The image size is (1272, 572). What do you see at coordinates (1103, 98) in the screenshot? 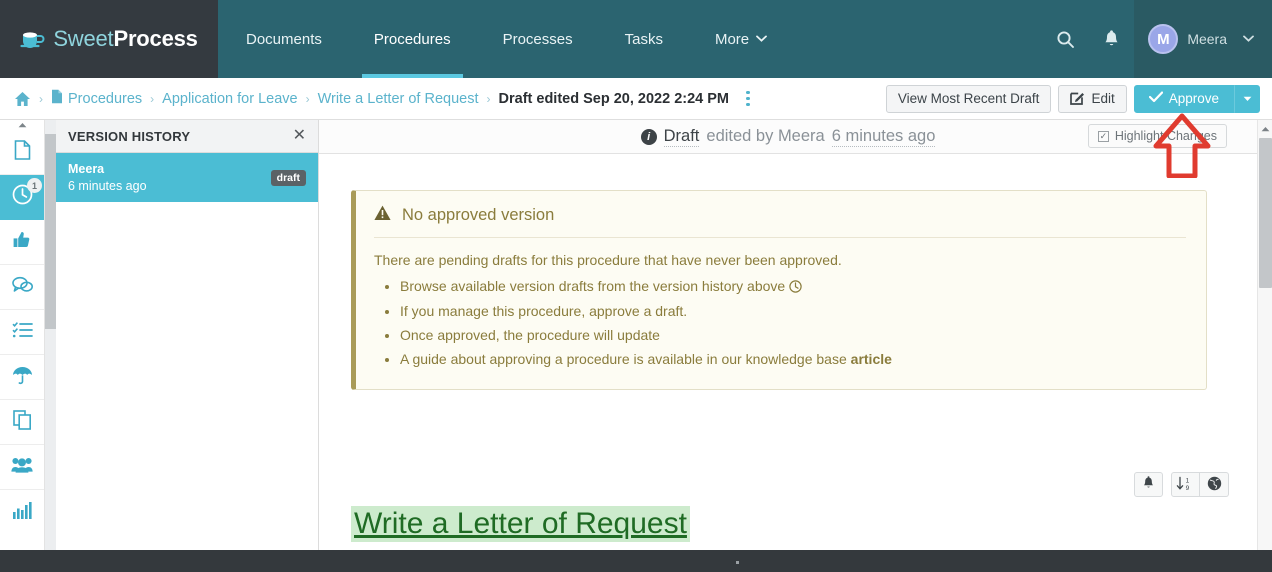
I see `button-label: Edit` at bounding box center [1103, 98].